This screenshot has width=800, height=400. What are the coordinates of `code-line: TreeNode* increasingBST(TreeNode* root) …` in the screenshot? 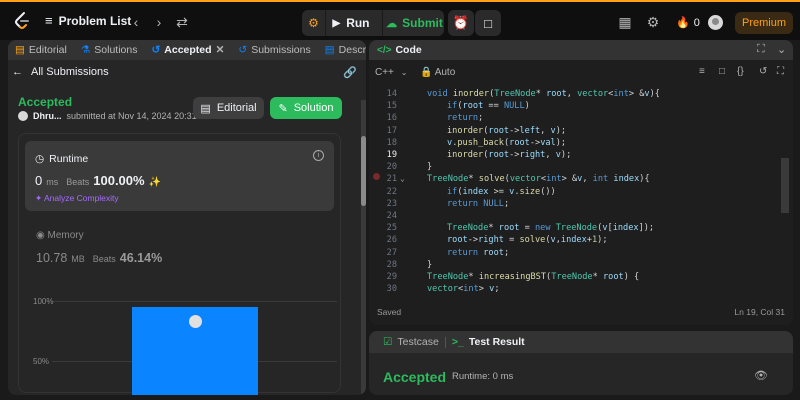 It's located at (533, 277).